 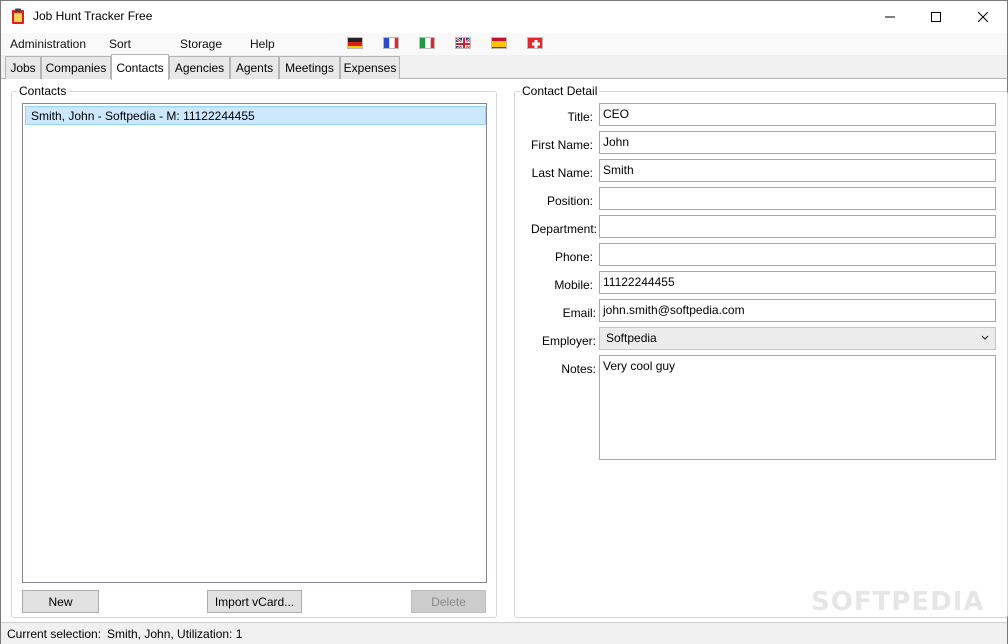 I want to click on phone-field, so click(x=797, y=254).